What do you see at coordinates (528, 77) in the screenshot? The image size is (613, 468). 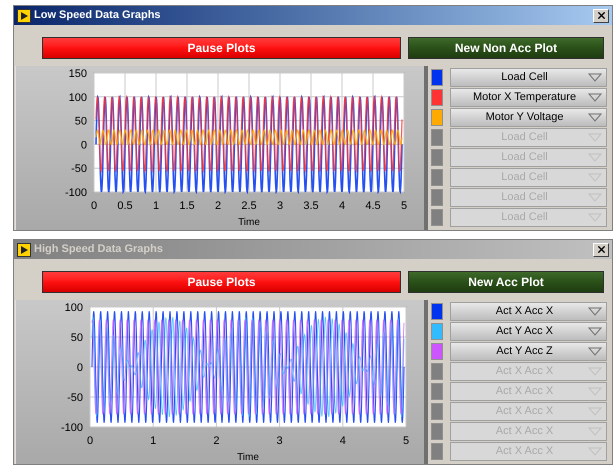 I see `plot-dropdown: Load Cell` at bounding box center [528, 77].